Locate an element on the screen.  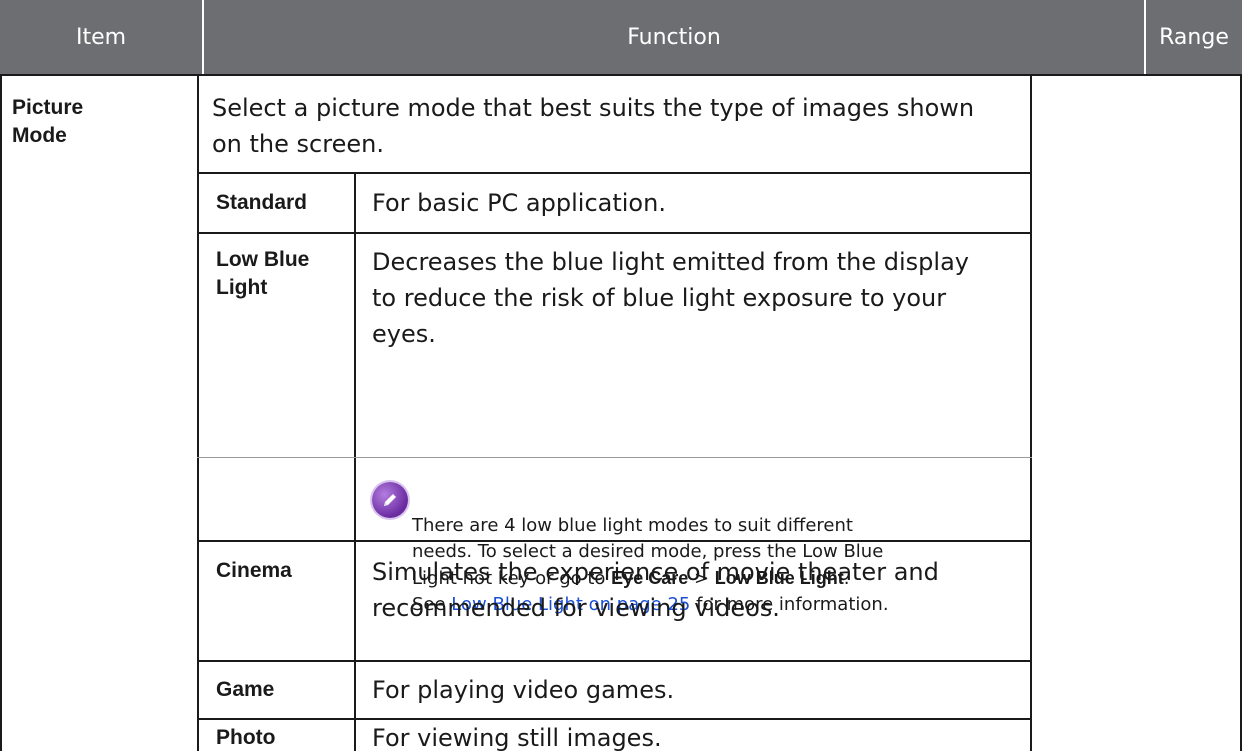
description-line: recommended for viewing videos. is located at coordinates (576, 608).